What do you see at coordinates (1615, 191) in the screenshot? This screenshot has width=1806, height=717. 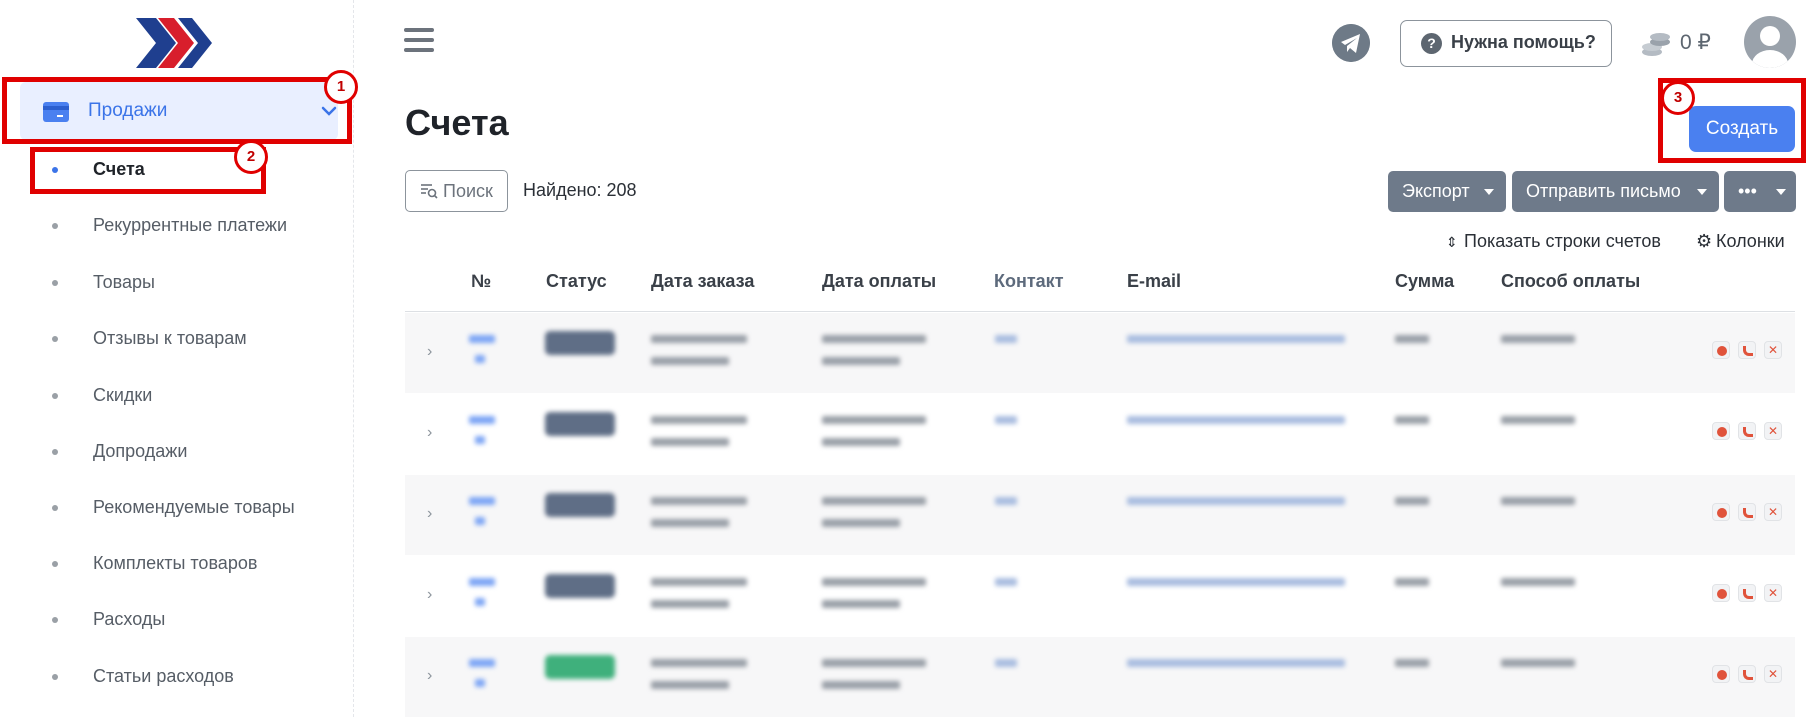 I see `send-email-dropdown-button: Отправить письмо` at bounding box center [1615, 191].